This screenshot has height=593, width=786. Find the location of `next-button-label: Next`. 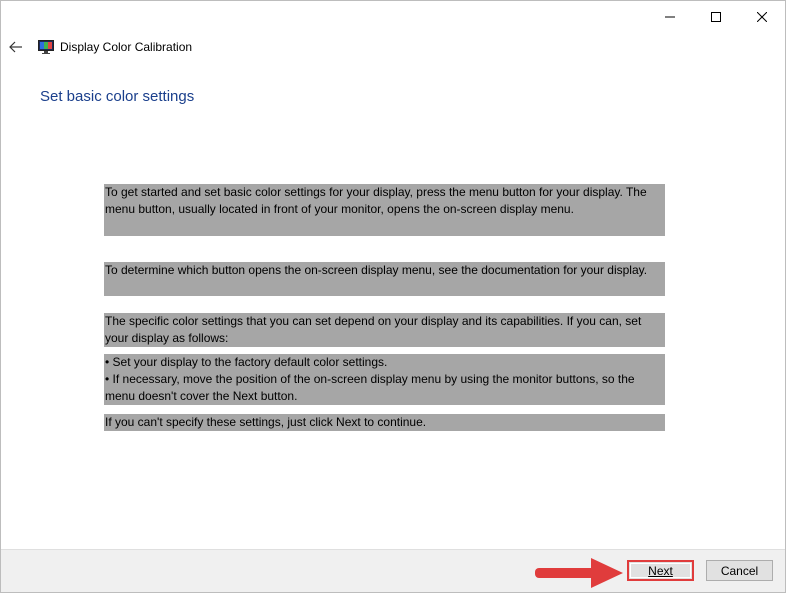

next-button-label: Next is located at coordinates (660, 570).